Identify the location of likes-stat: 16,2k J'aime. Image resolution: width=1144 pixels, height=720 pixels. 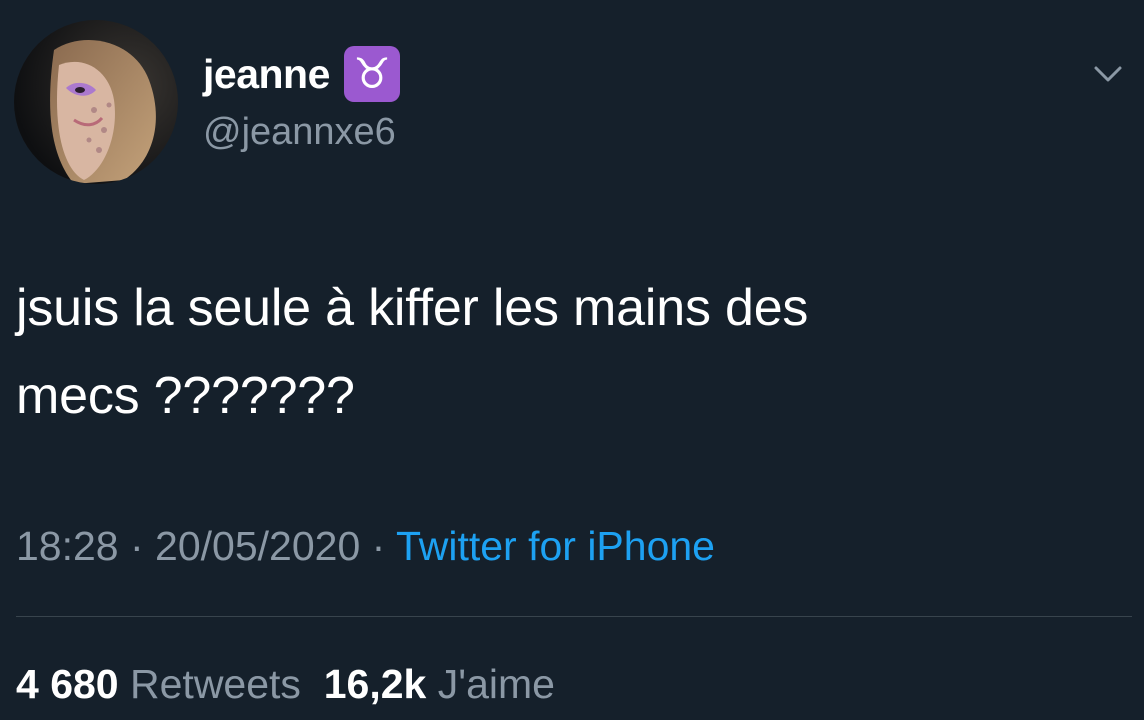
(439, 684).